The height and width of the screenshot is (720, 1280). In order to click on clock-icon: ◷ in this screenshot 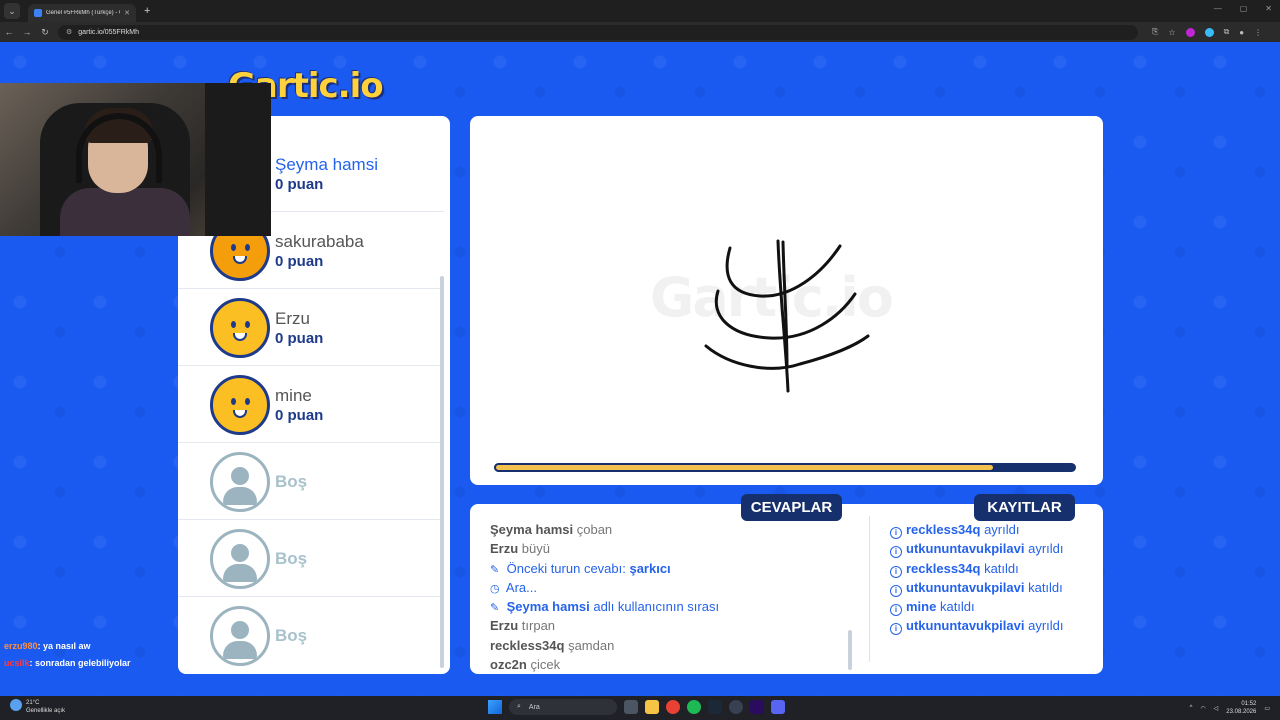, I will do `click(495, 588)`.